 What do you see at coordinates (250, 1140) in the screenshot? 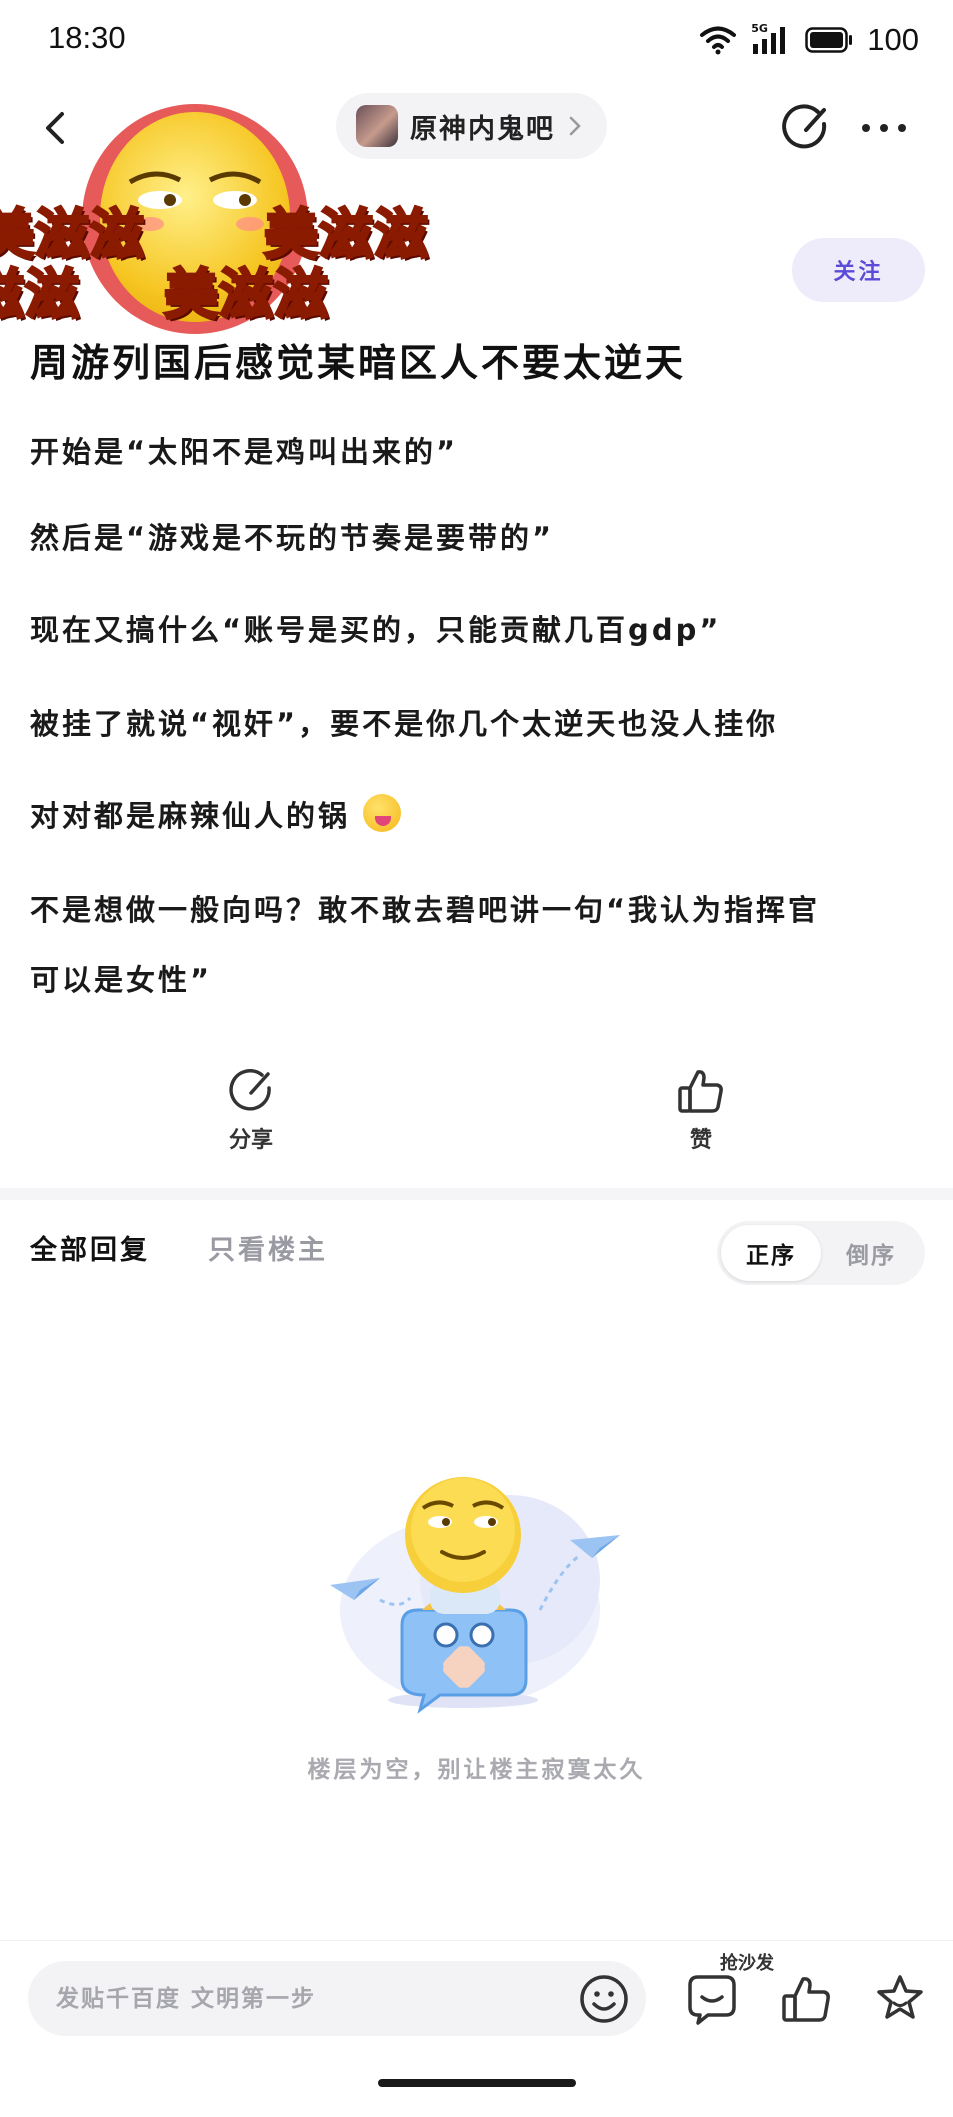
I see `share-label: 分享` at bounding box center [250, 1140].